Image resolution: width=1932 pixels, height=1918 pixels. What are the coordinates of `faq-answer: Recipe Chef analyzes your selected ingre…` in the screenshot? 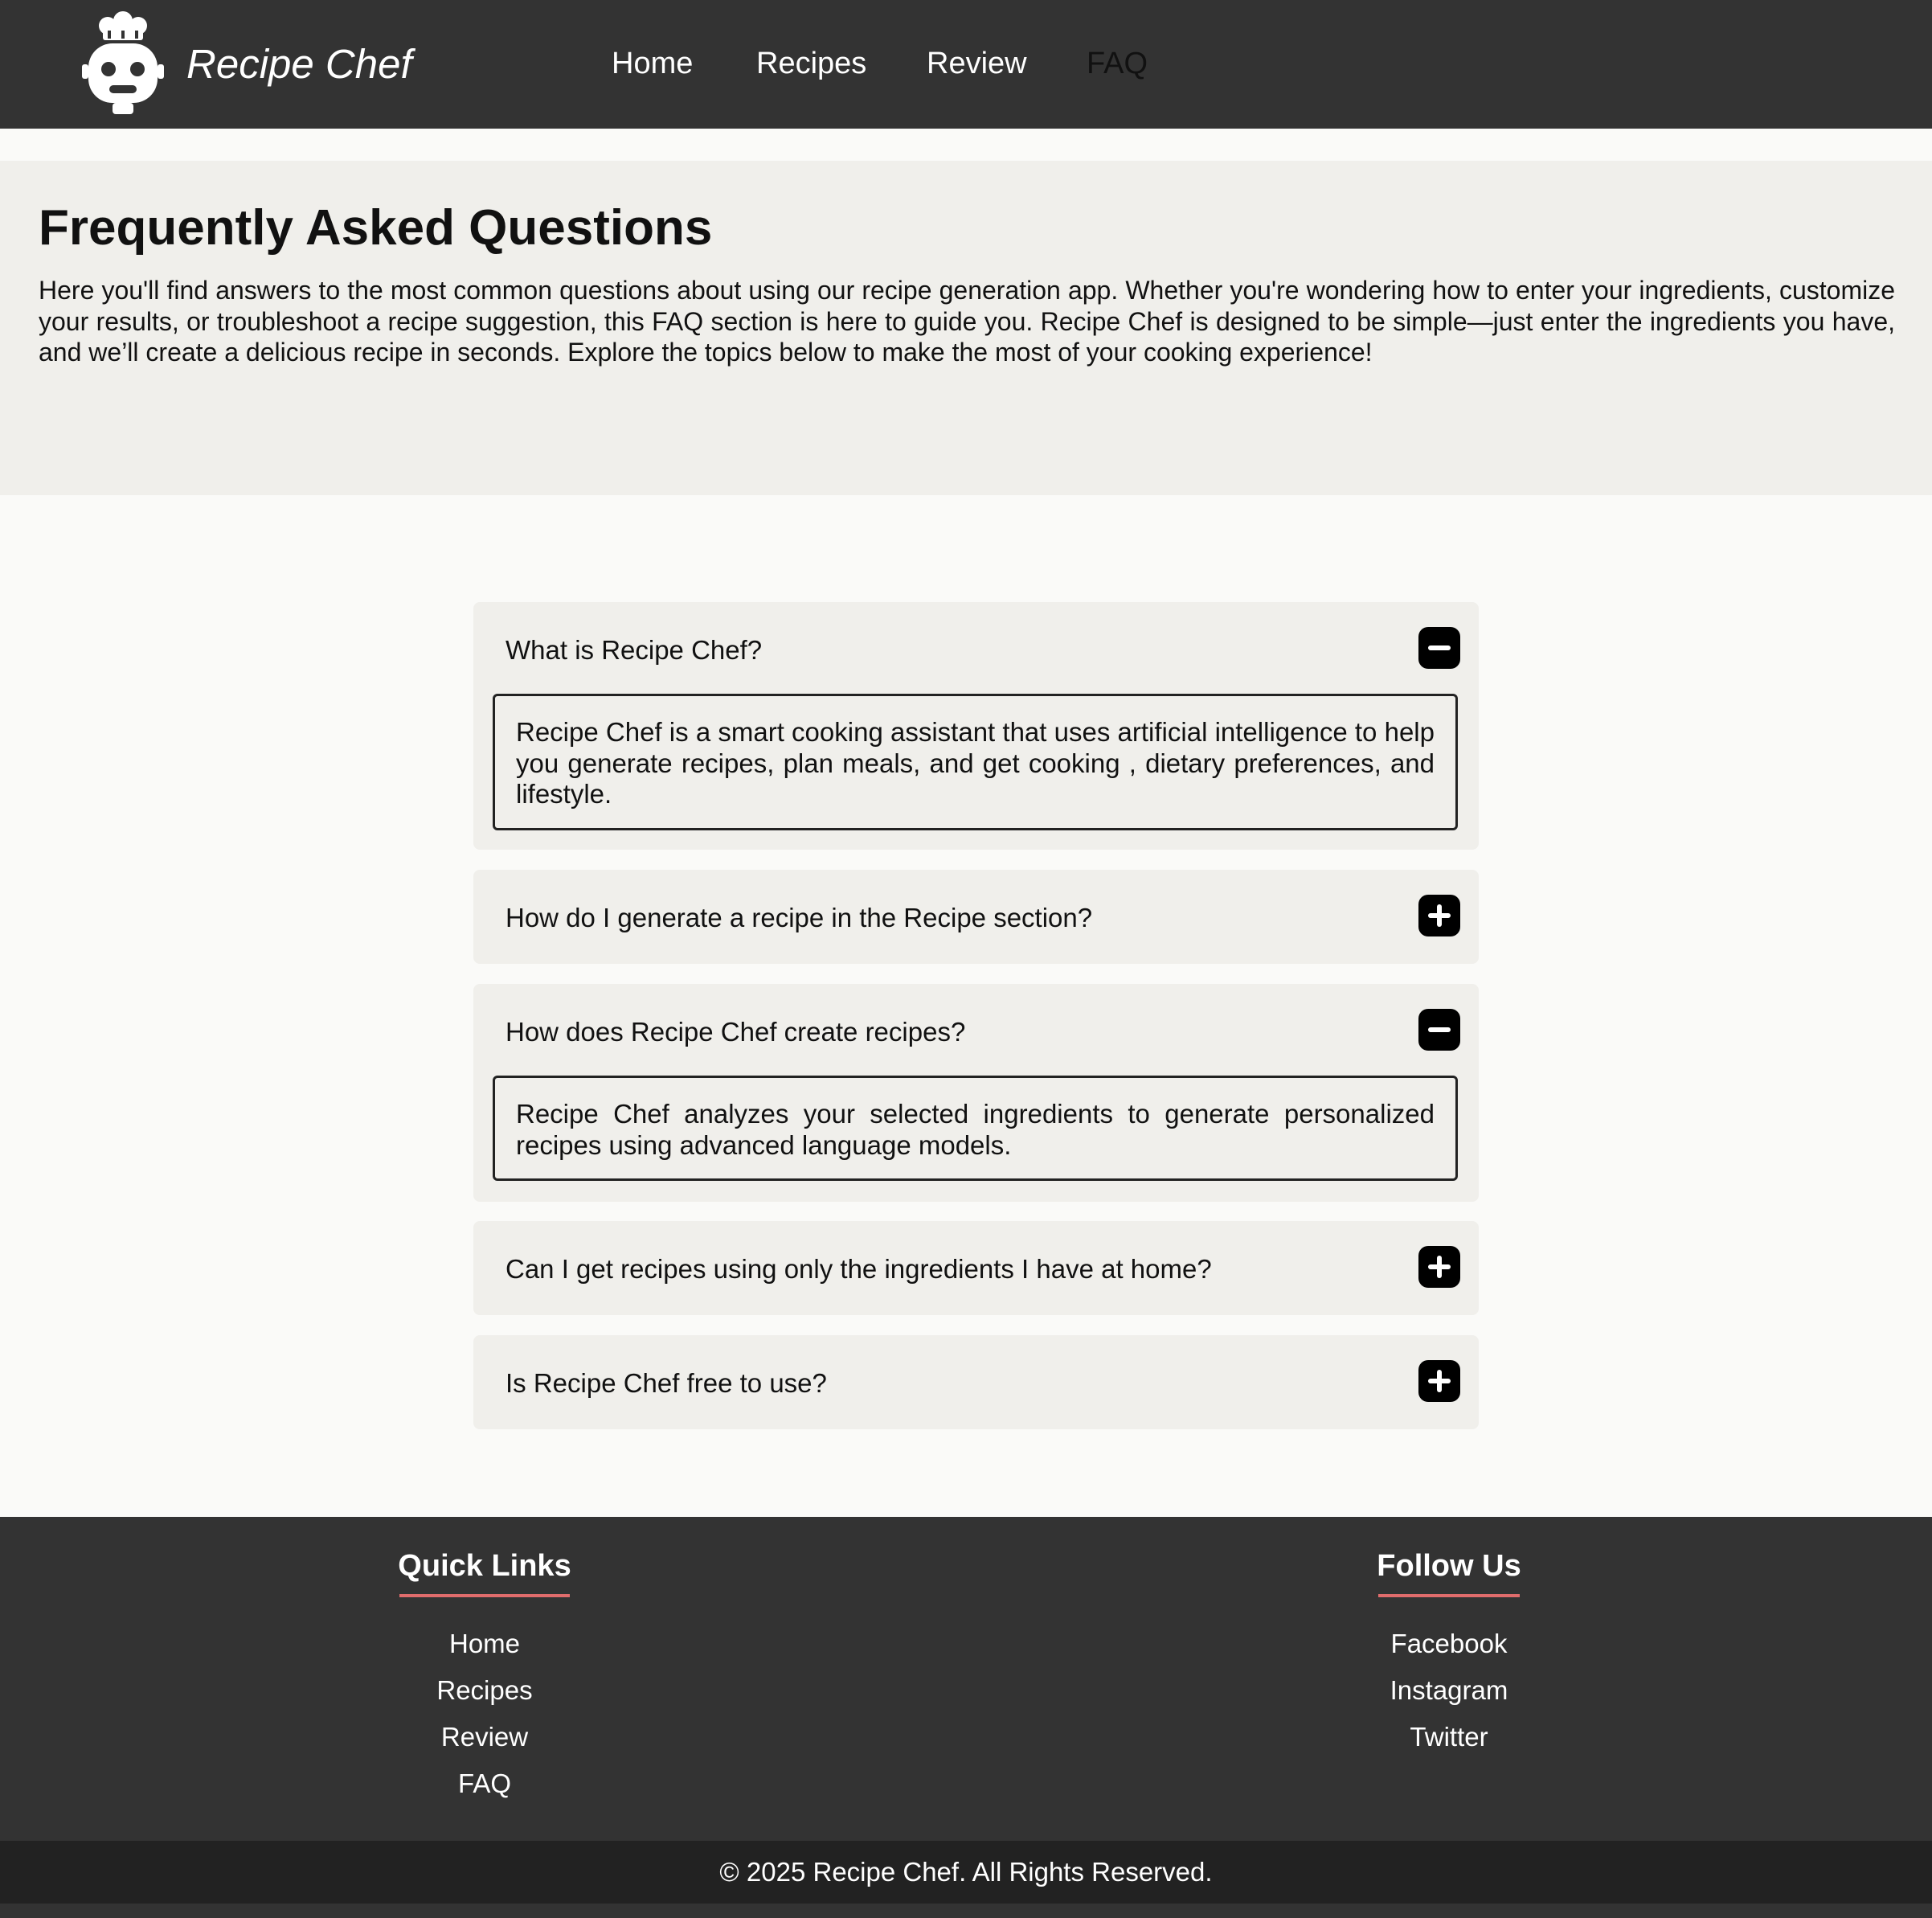 It's located at (975, 1128).